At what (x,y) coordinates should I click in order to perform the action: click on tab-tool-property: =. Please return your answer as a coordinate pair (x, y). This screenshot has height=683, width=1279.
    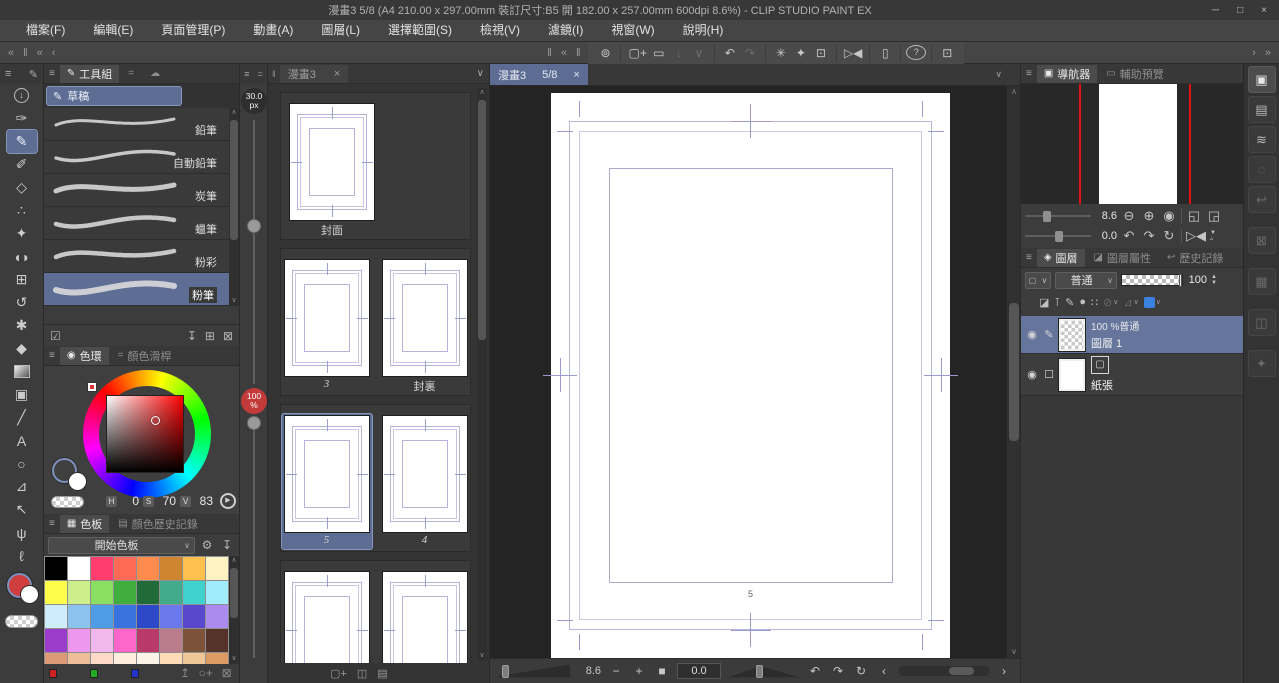
    Looking at the image, I should click on (131, 74).